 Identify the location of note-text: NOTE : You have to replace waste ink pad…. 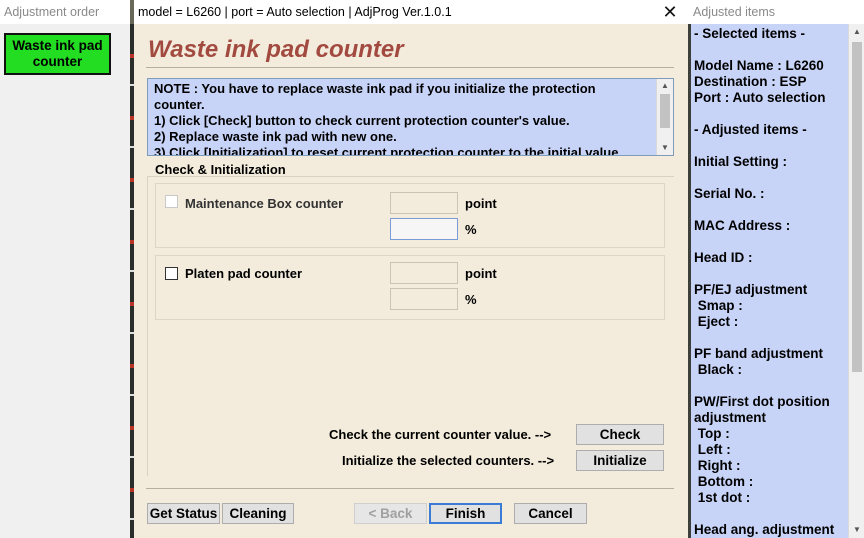
(404, 118).